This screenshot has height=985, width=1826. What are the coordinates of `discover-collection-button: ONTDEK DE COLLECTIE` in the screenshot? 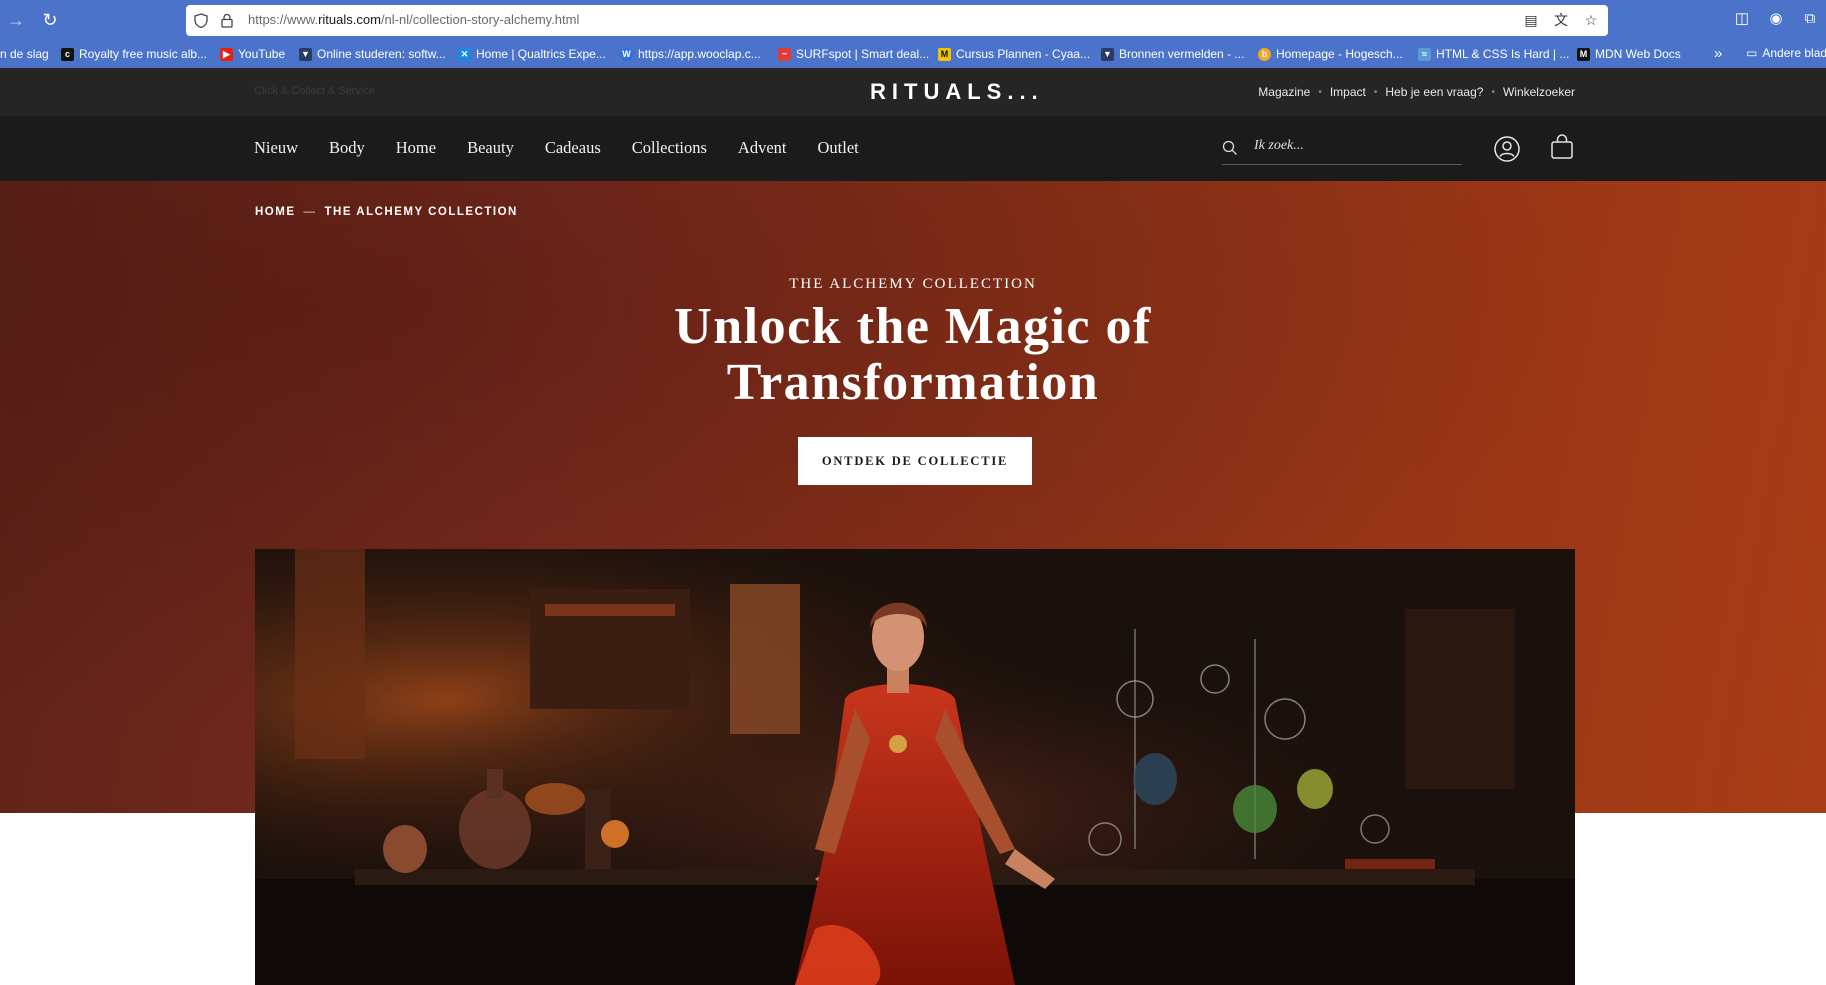 It's located at (915, 461).